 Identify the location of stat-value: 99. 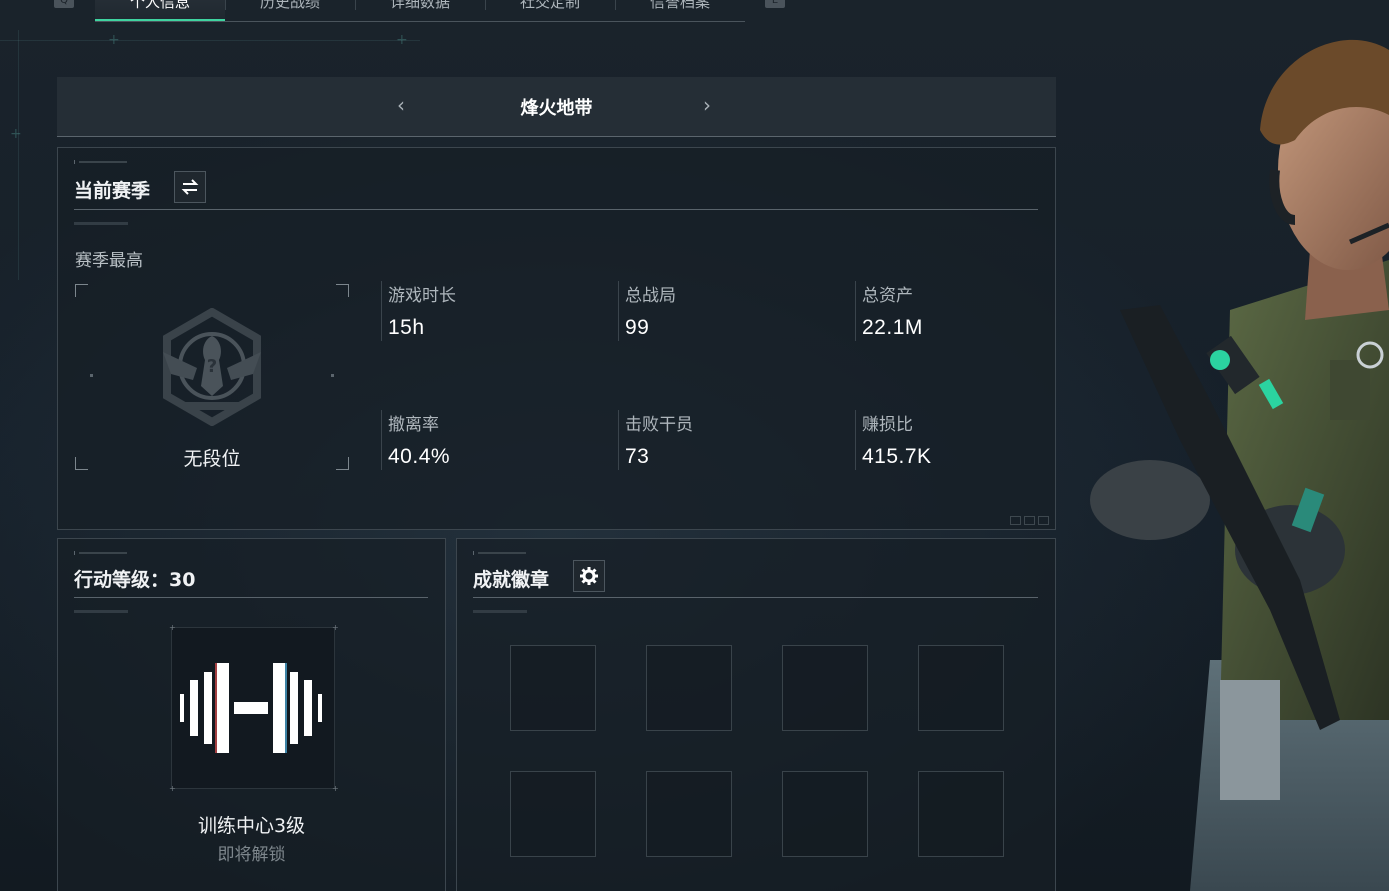
(637, 327).